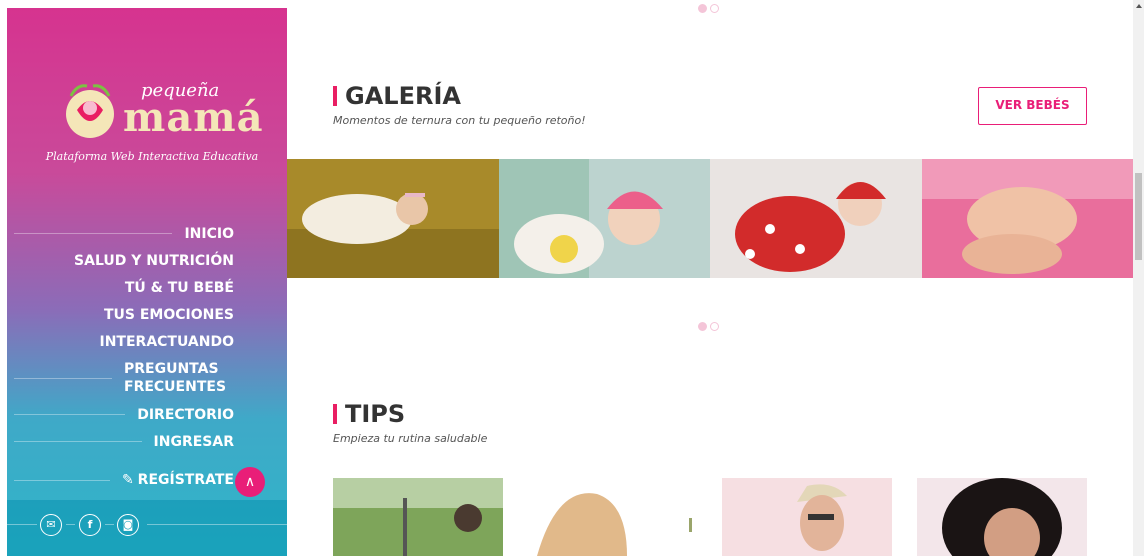 The image size is (1144, 556). I want to click on nav-label: PREGUNTAS FRECUENTES, so click(175, 378).